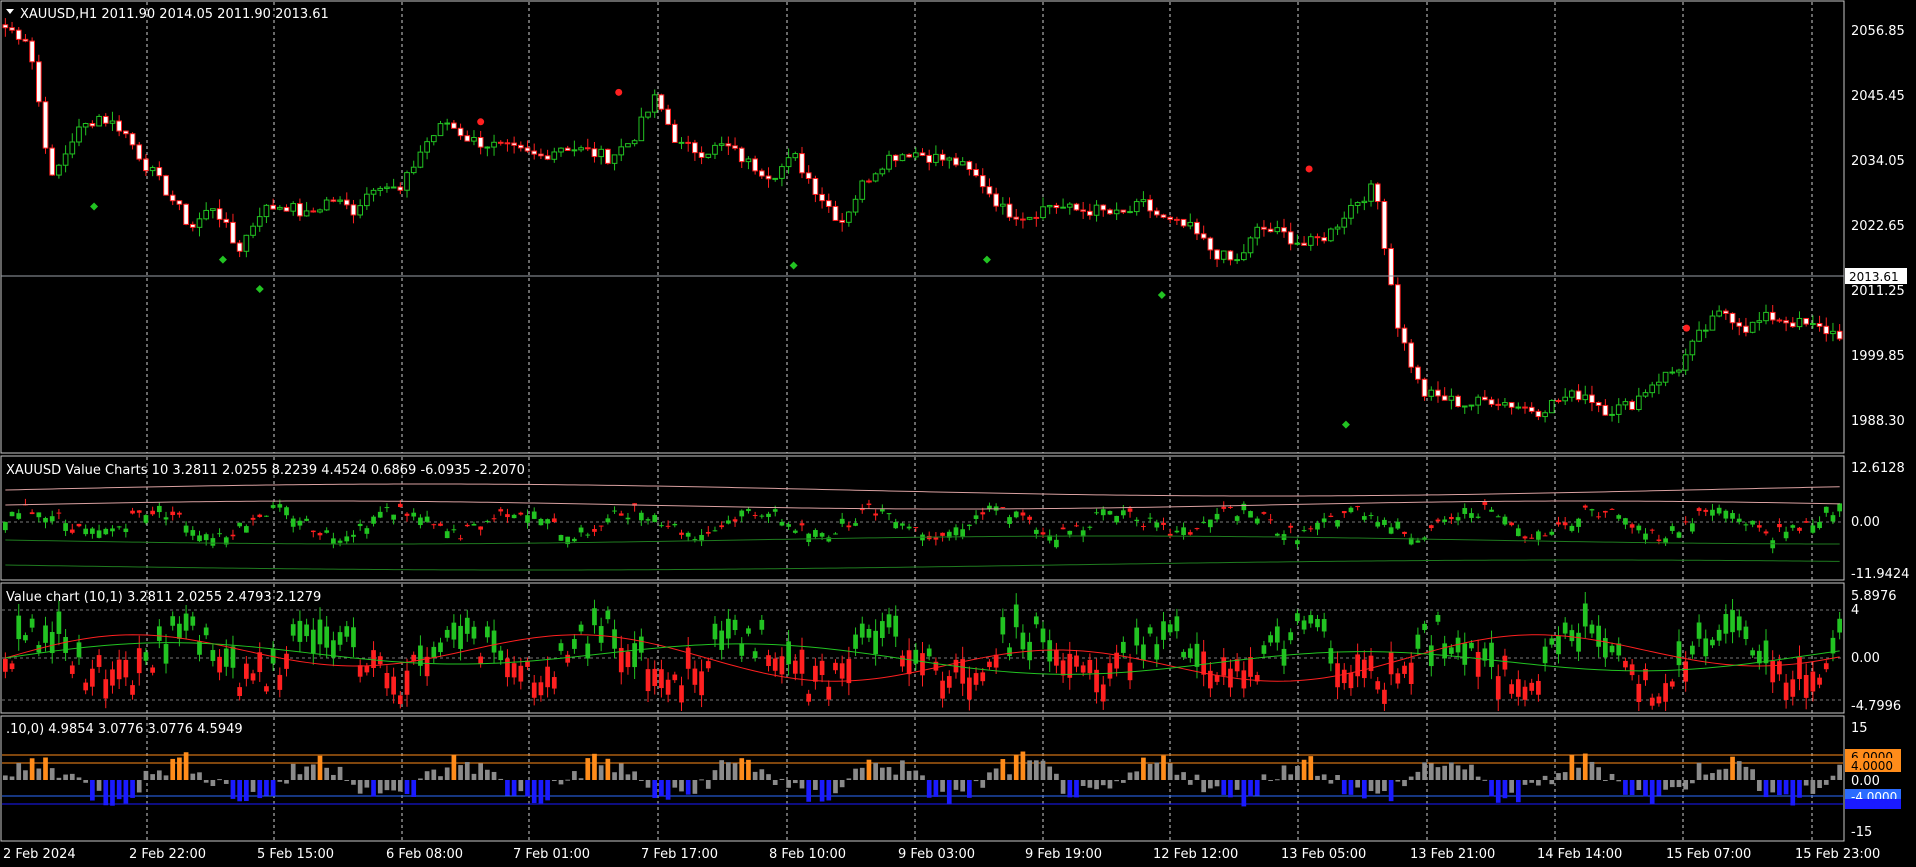 This screenshot has width=1916, height=867. I want to click on price-axis-label: 2034.05, so click(1878, 161).